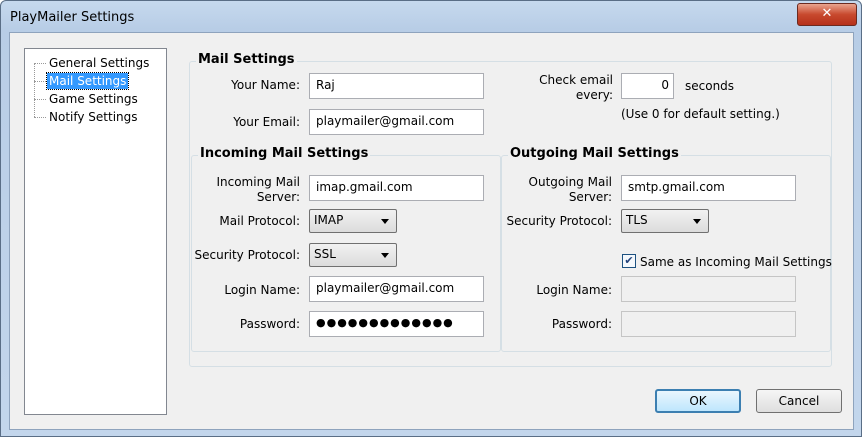 The height and width of the screenshot is (437, 862). I want to click on tree-item-notify-settings: Notify Settings, so click(93, 117).